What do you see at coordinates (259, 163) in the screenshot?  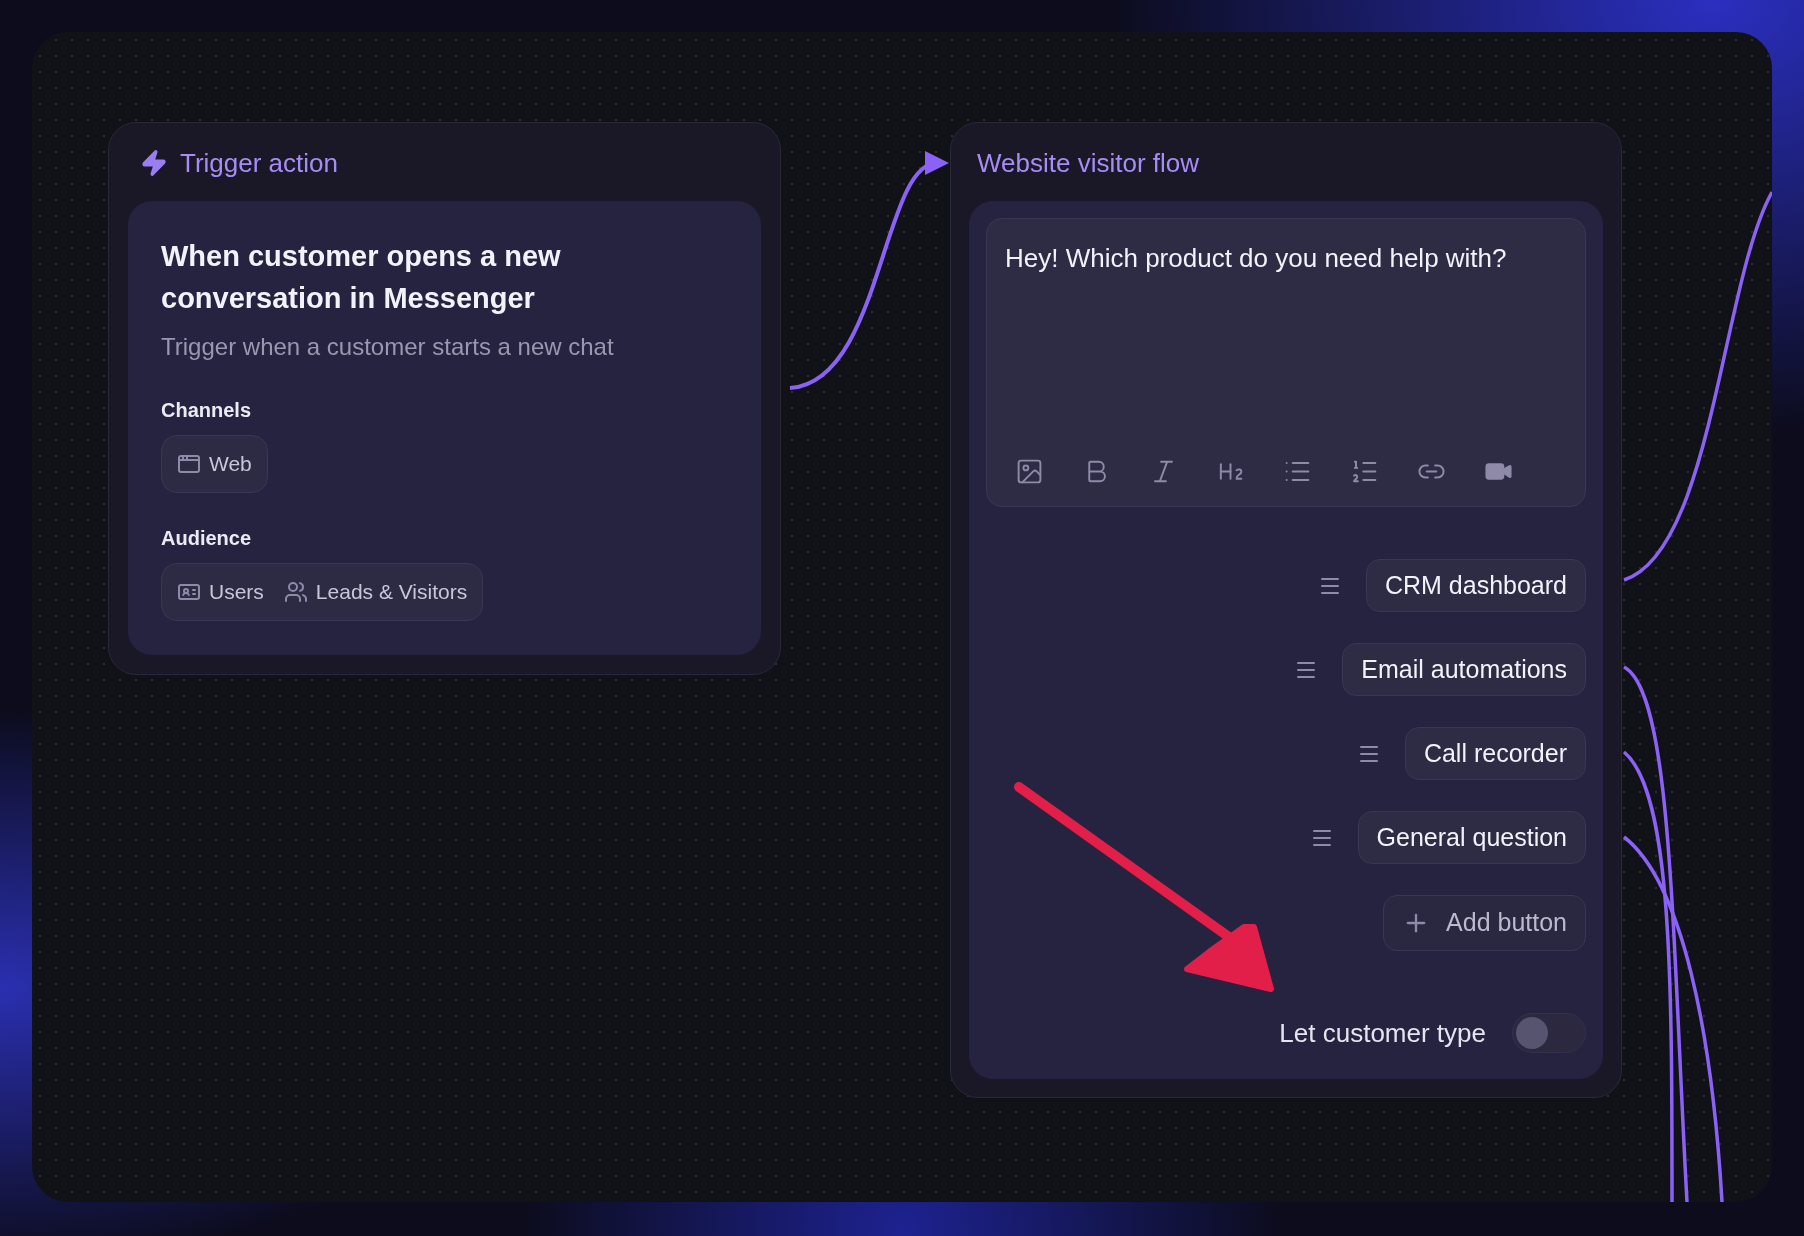 I see `card-title: Trigger action` at bounding box center [259, 163].